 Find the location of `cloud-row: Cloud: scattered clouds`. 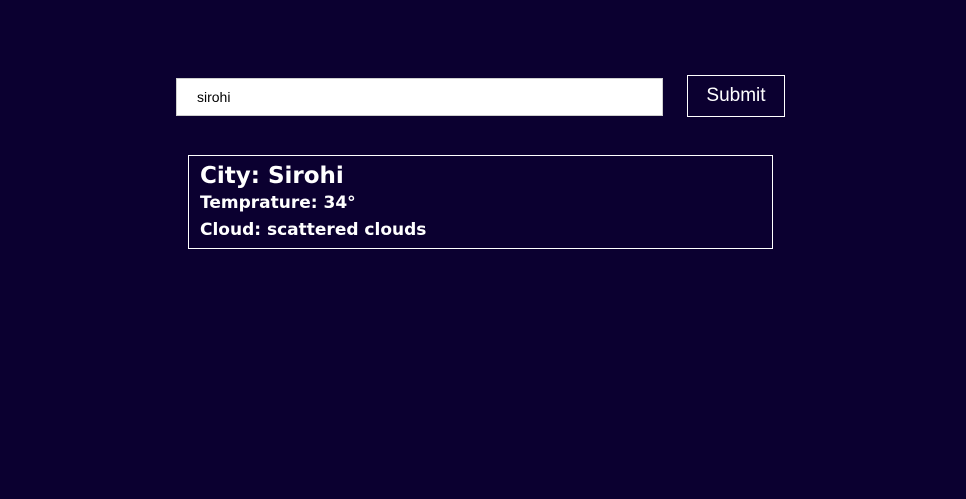

cloud-row: Cloud: scattered clouds is located at coordinates (480, 230).